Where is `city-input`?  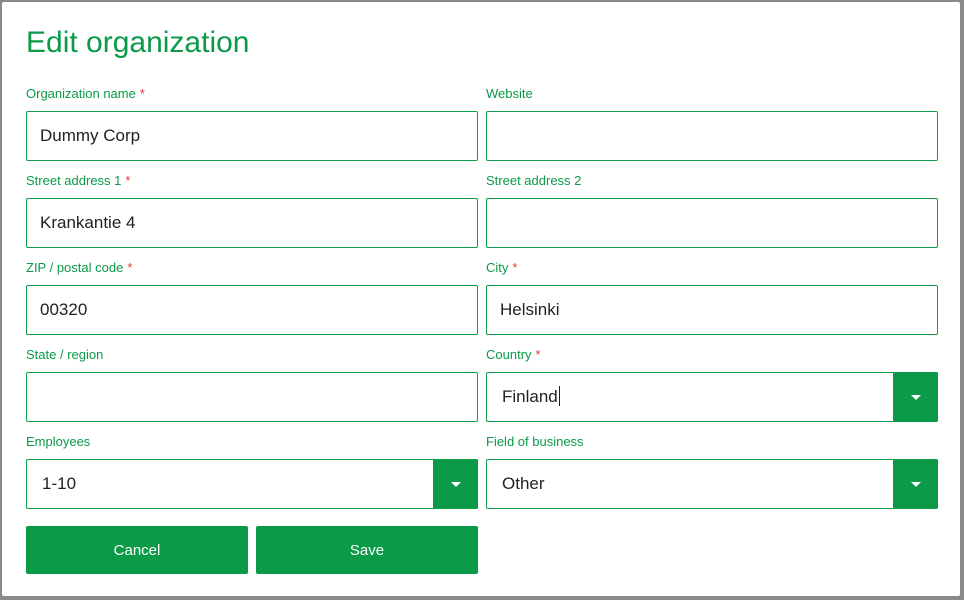
city-input is located at coordinates (712, 310).